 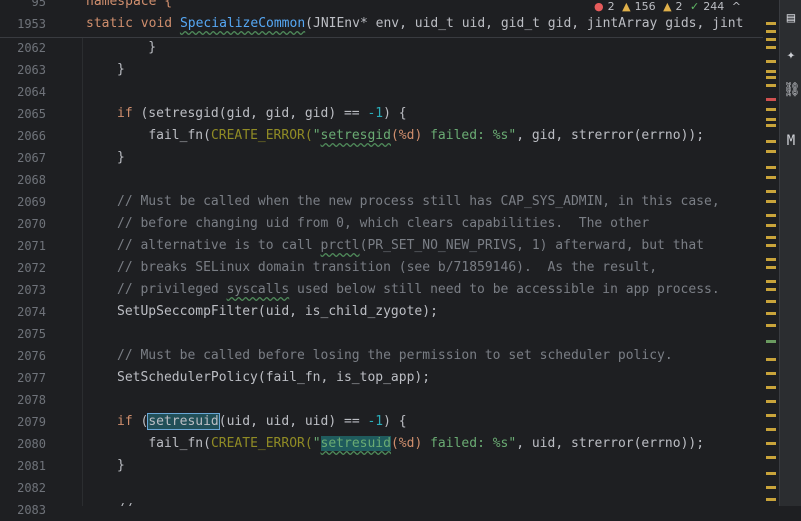 I want to click on link-icon: ⛓, so click(x=792, y=90).